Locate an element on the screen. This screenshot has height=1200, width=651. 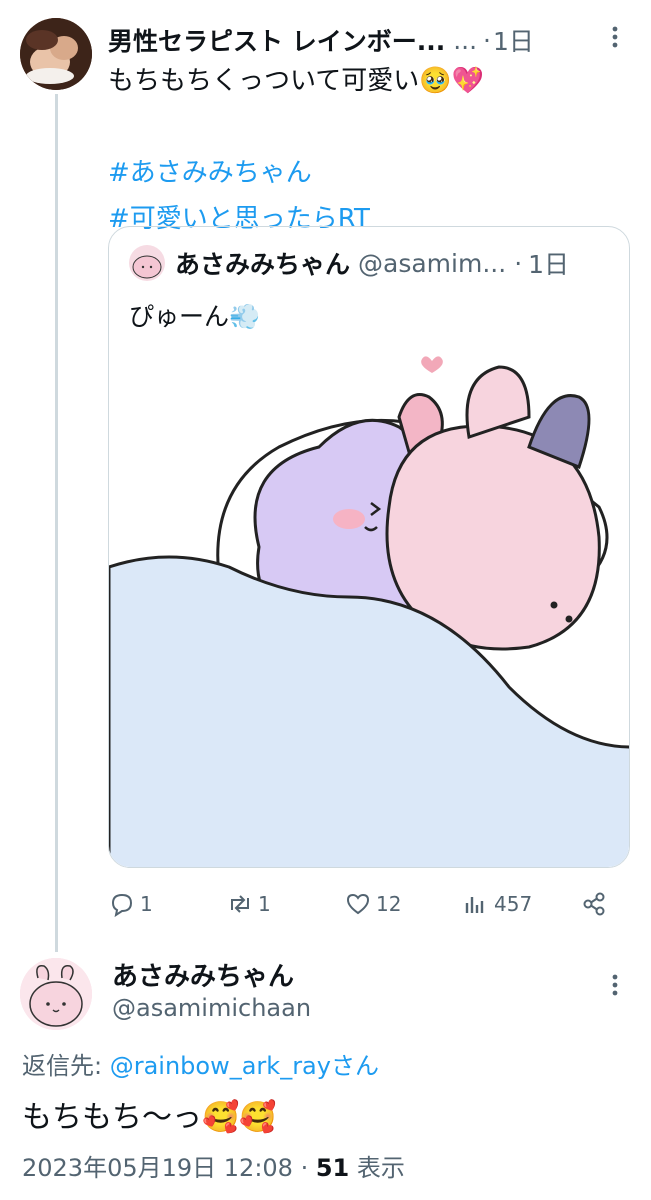
heart-icon is located at coordinates (358, 904).